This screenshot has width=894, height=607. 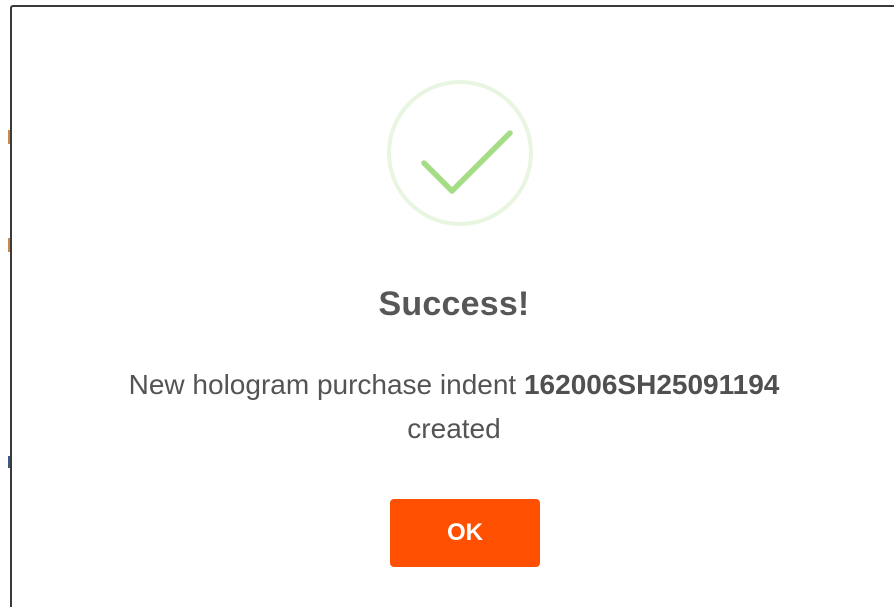 What do you see at coordinates (5, 303) in the screenshot?
I see `background-page-strip` at bounding box center [5, 303].